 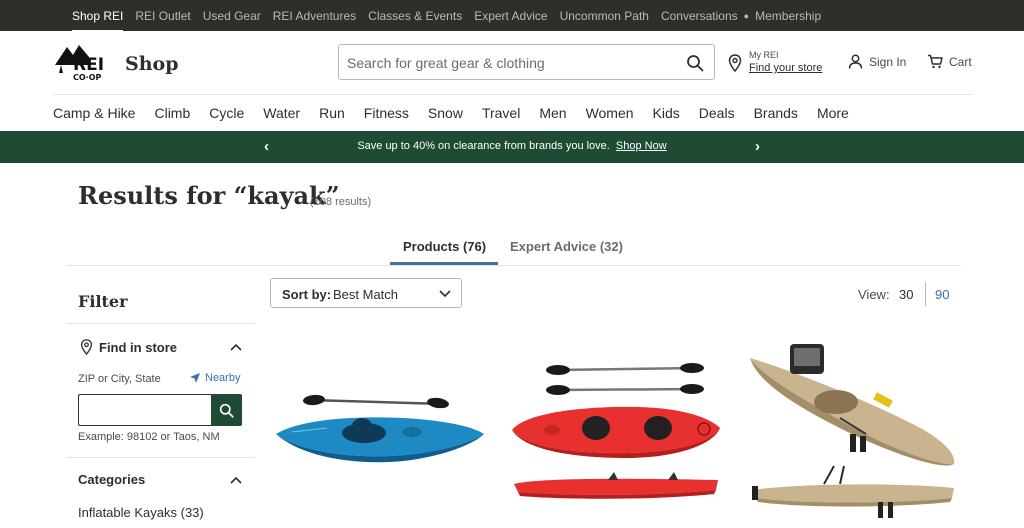 What do you see at coordinates (717, 113) in the screenshot?
I see `nav-item-deals: Deals` at bounding box center [717, 113].